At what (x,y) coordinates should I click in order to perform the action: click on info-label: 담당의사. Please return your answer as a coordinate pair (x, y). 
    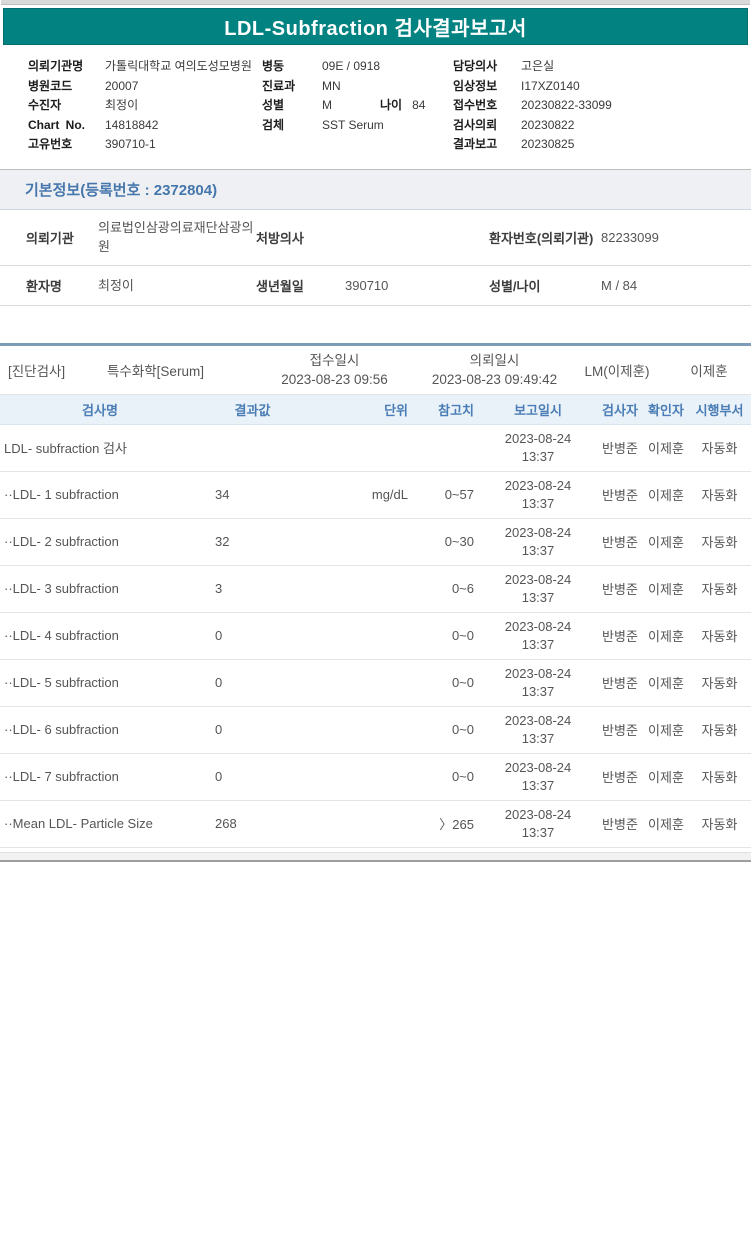
    Looking at the image, I should click on (475, 66).